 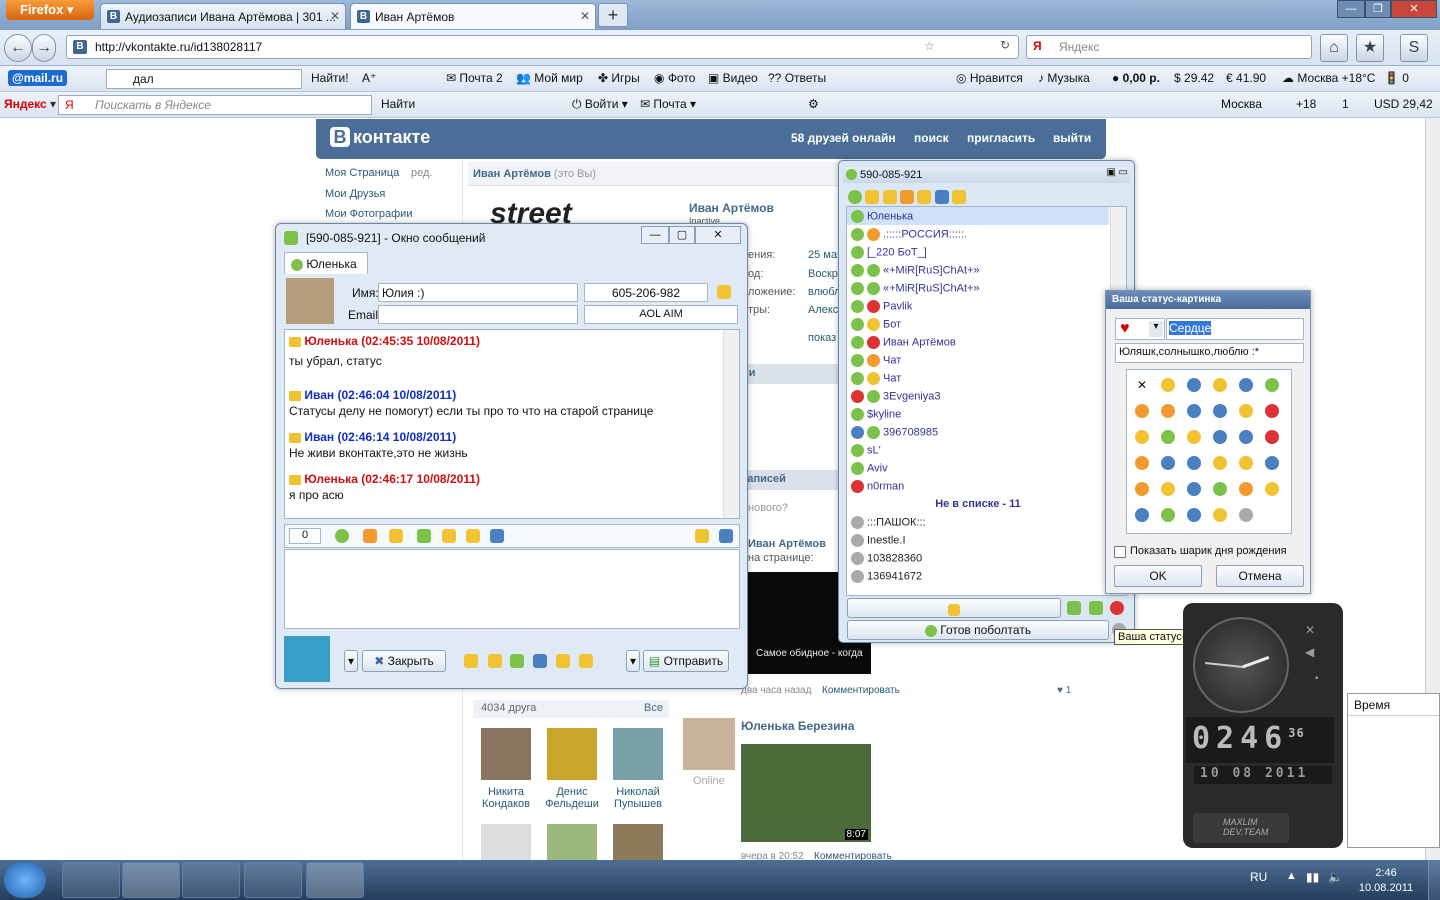 I want to click on contact-item: Бот, so click(x=876, y=327).